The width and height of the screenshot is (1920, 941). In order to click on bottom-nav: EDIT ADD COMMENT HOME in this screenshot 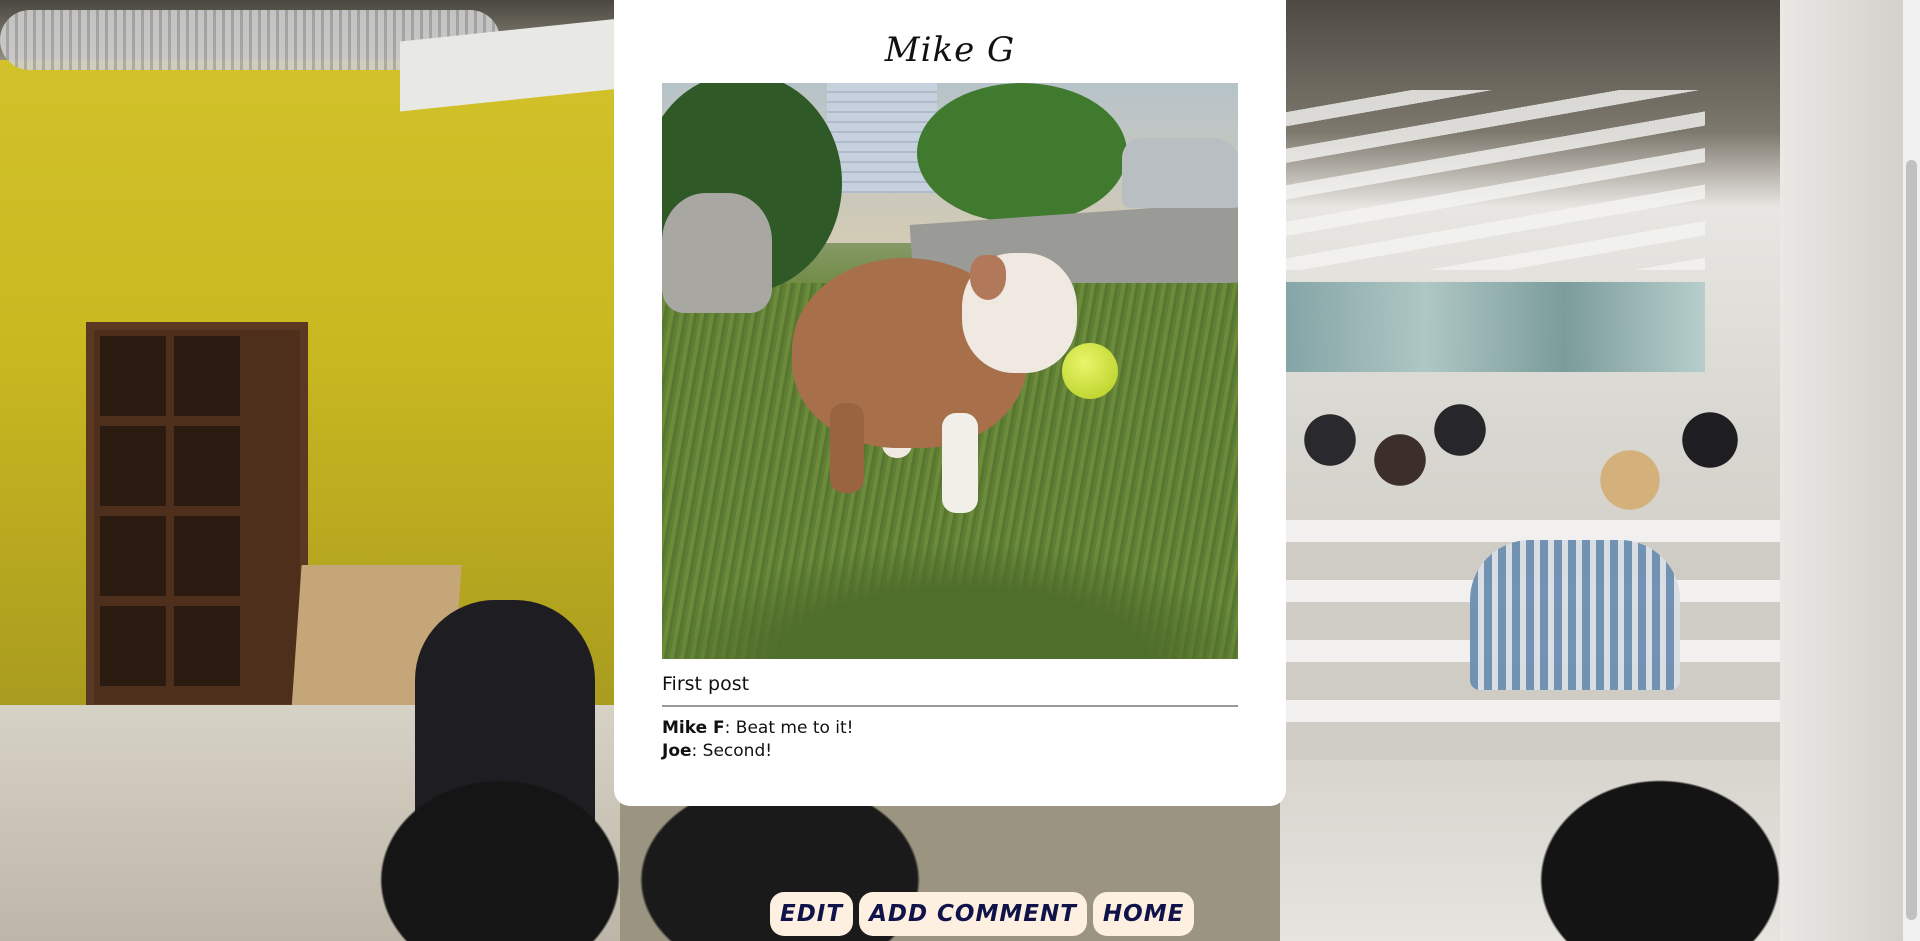, I will do `click(982, 914)`.